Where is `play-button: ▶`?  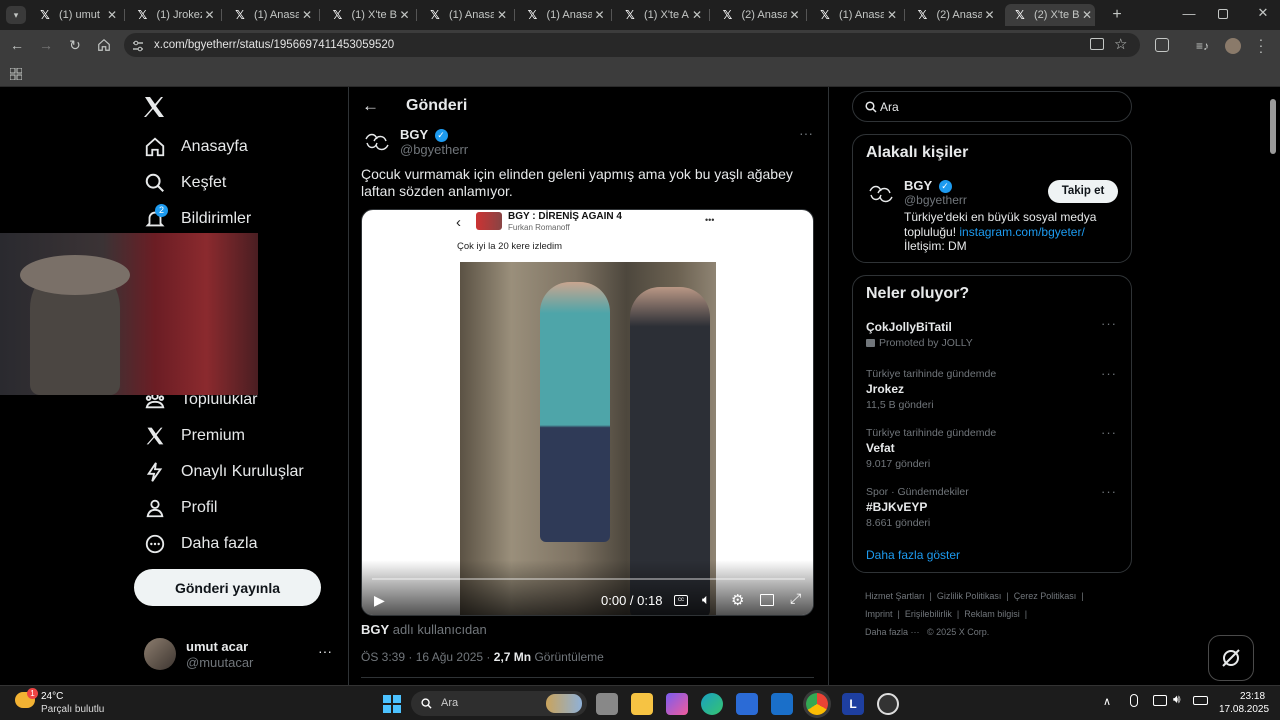 play-button: ▶ is located at coordinates (379, 600).